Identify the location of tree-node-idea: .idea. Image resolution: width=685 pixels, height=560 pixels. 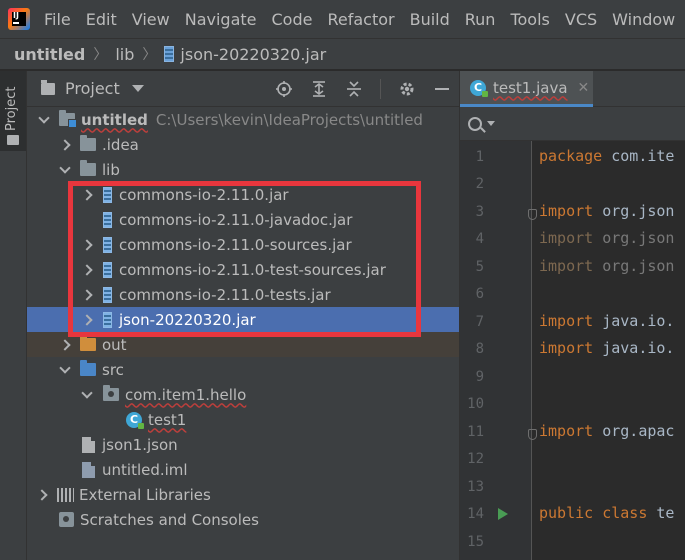
(243, 144).